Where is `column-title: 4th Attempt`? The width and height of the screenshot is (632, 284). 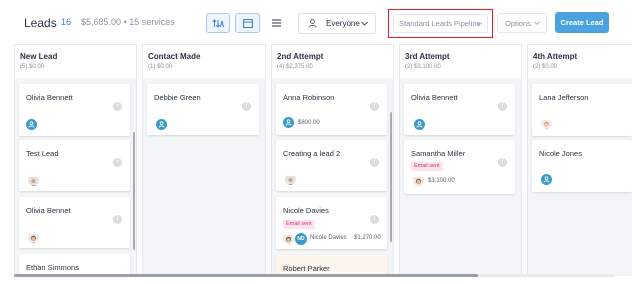 column-title: 4th Attempt is located at coordinates (555, 56).